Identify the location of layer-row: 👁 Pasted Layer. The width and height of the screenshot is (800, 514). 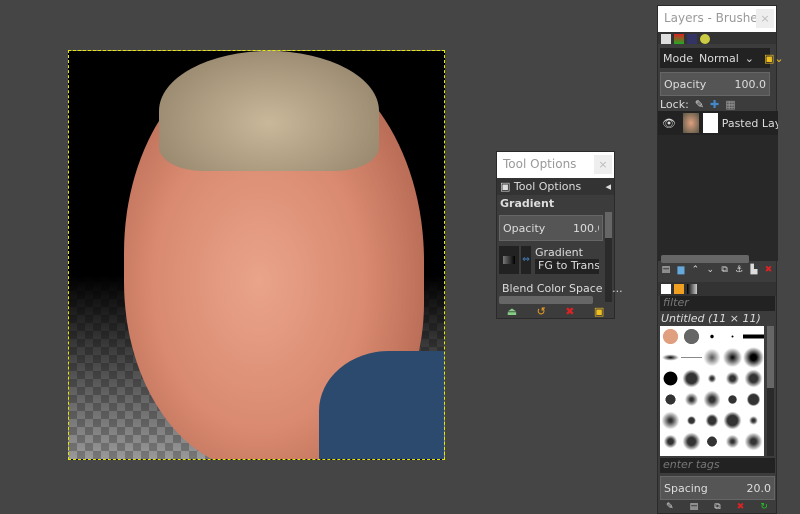
(718, 123).